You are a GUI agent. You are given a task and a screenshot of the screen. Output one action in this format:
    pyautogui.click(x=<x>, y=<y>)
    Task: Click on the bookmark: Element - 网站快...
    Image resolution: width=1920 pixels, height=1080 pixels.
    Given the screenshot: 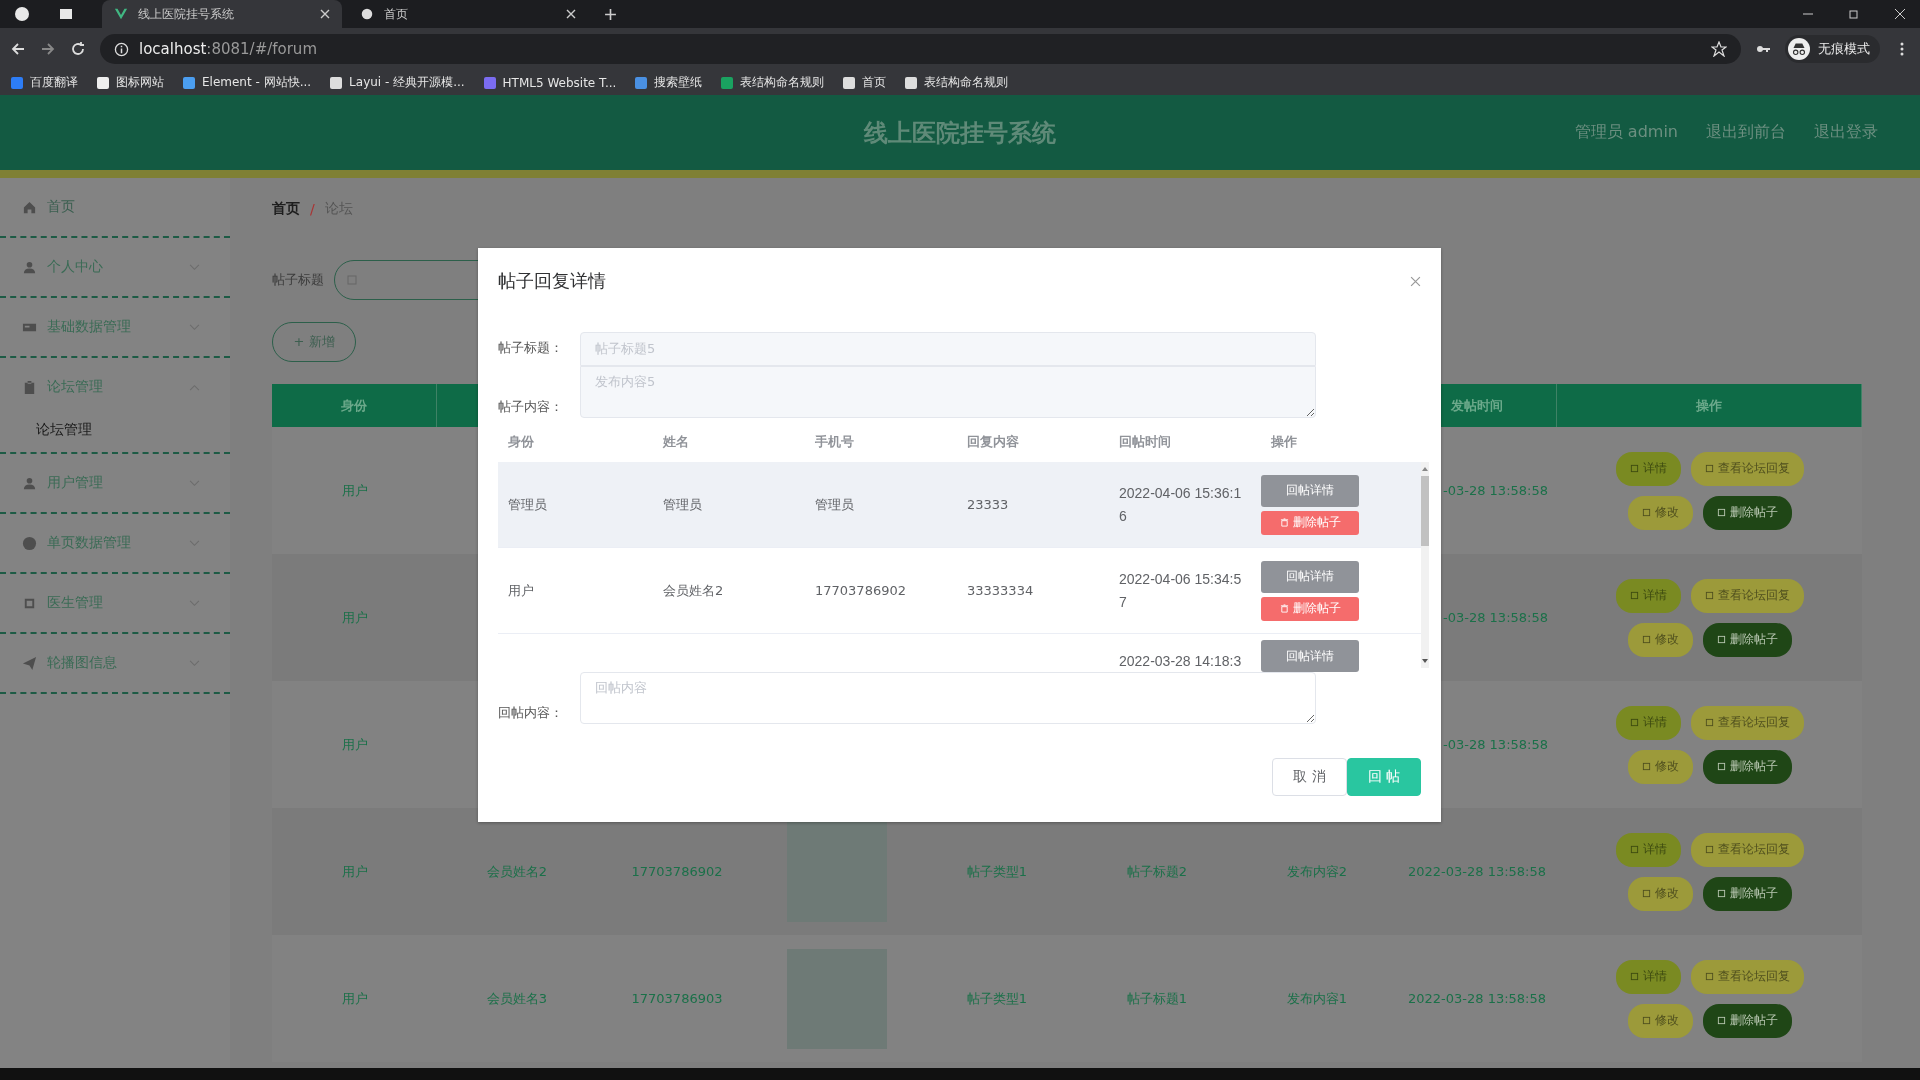 What is the action you would take?
    pyautogui.click(x=247, y=82)
    